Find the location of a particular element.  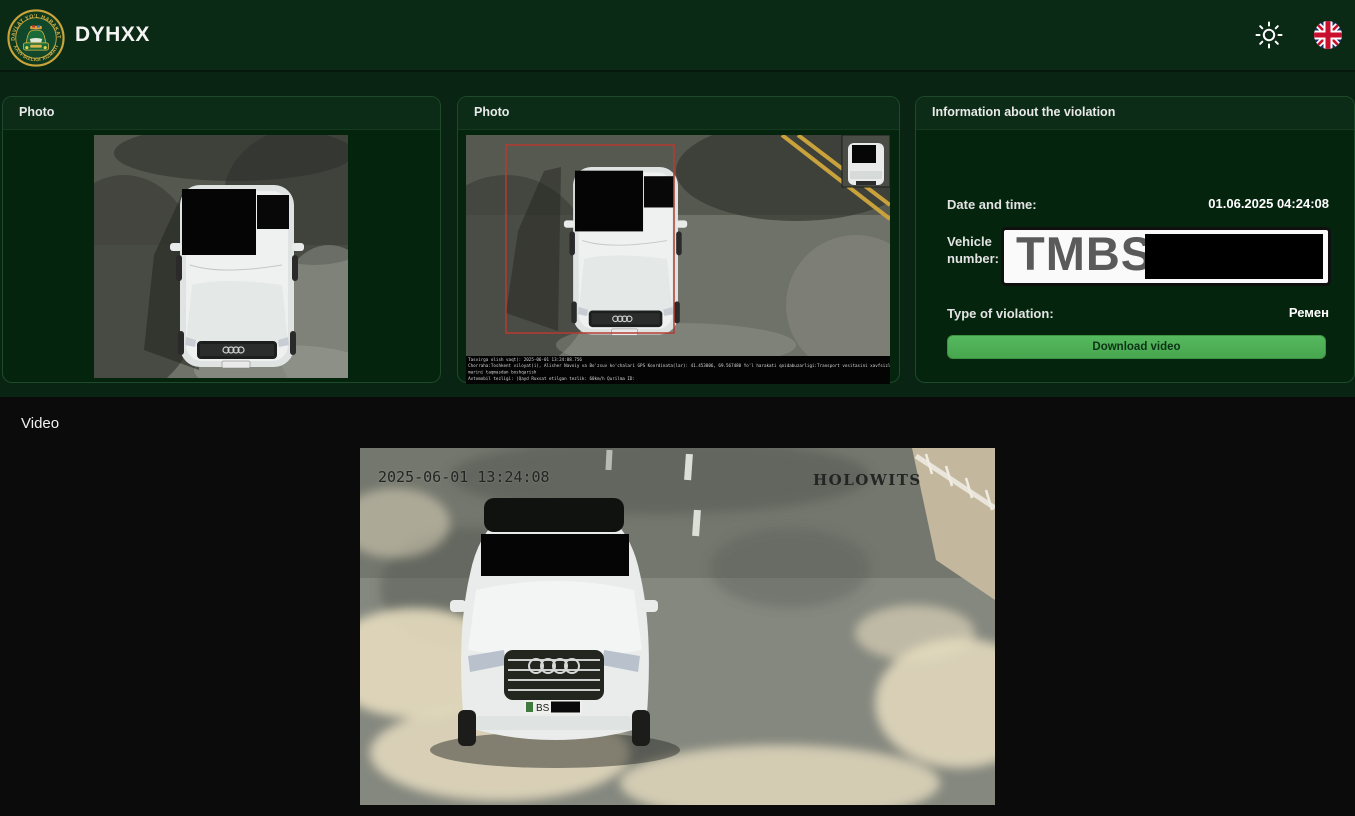

app-header: DAVLAT YO'L HARAKATI XAVFSIZLIGI XIZMATI is located at coordinates (677, 36).